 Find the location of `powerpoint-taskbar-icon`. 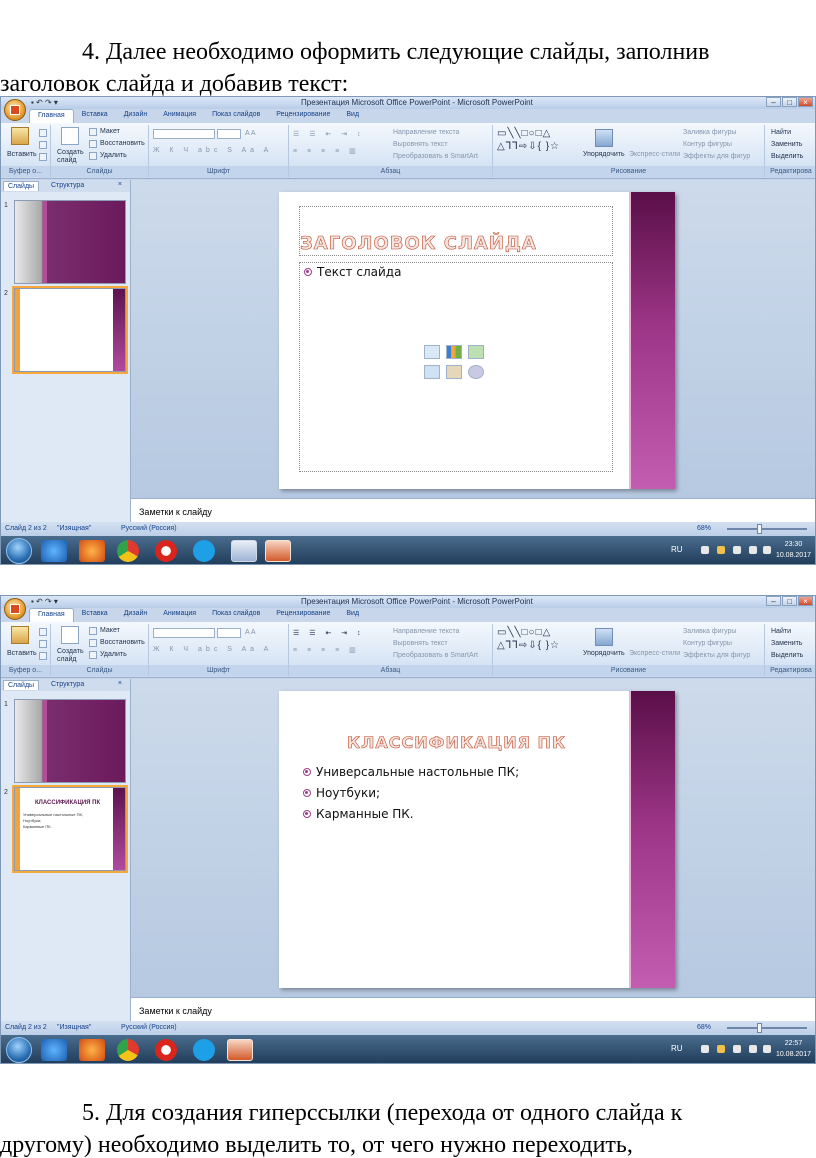

powerpoint-taskbar-icon is located at coordinates (240, 1050).